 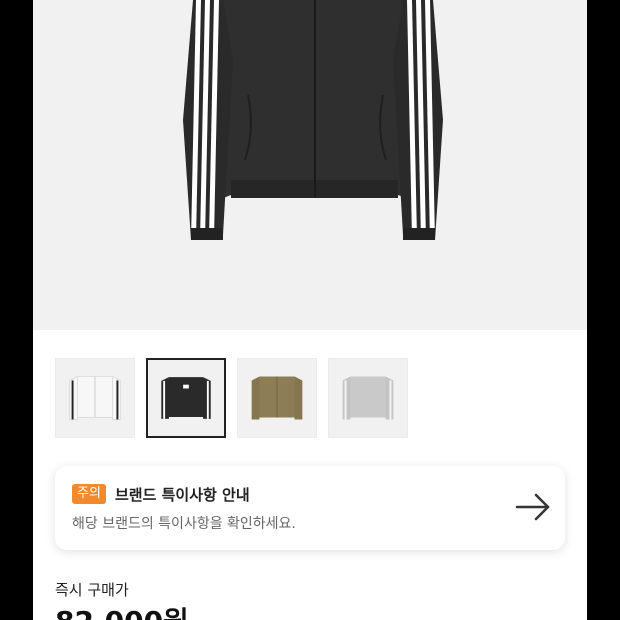 I want to click on arrow-right-icon, so click(x=533, y=507).